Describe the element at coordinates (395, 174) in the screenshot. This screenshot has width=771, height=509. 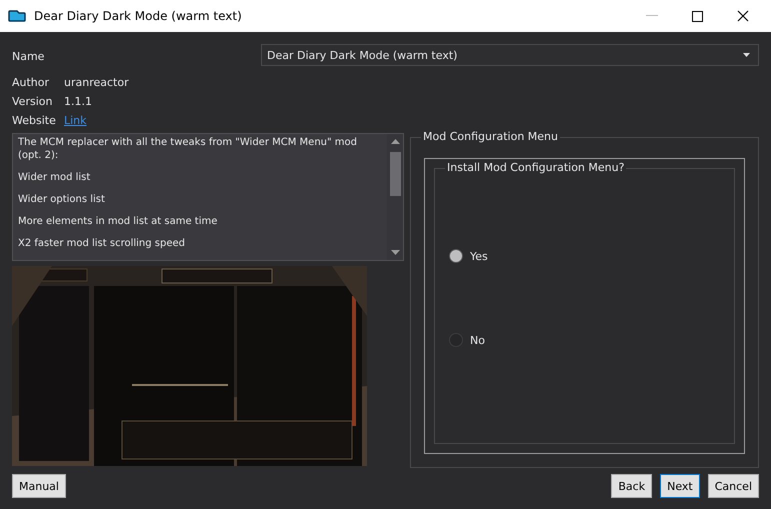
I see `scrollbar-thumb` at that location.